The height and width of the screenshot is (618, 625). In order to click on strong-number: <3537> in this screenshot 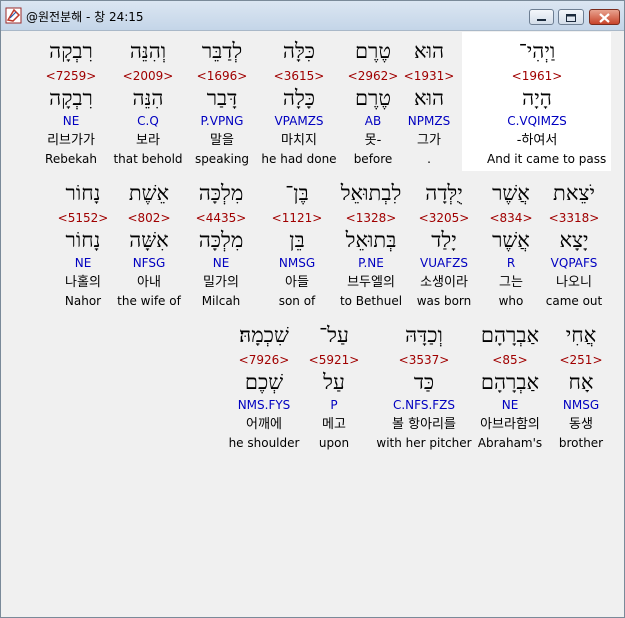, I will do `click(424, 360)`.